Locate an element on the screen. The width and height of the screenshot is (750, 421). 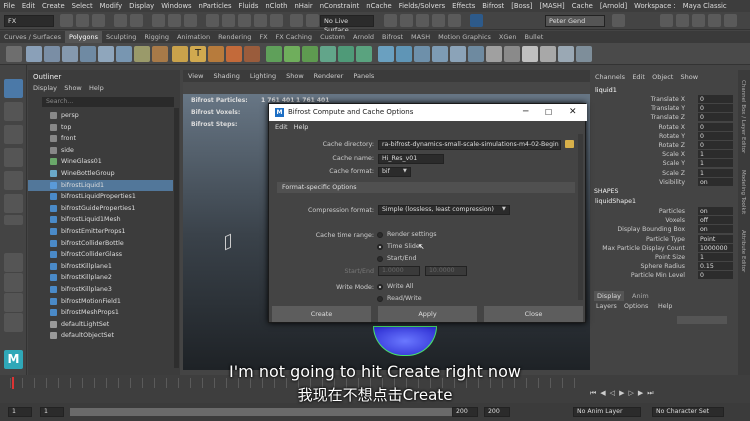
channel-row: Rotate Z 0 is located at coordinates (661, 145).